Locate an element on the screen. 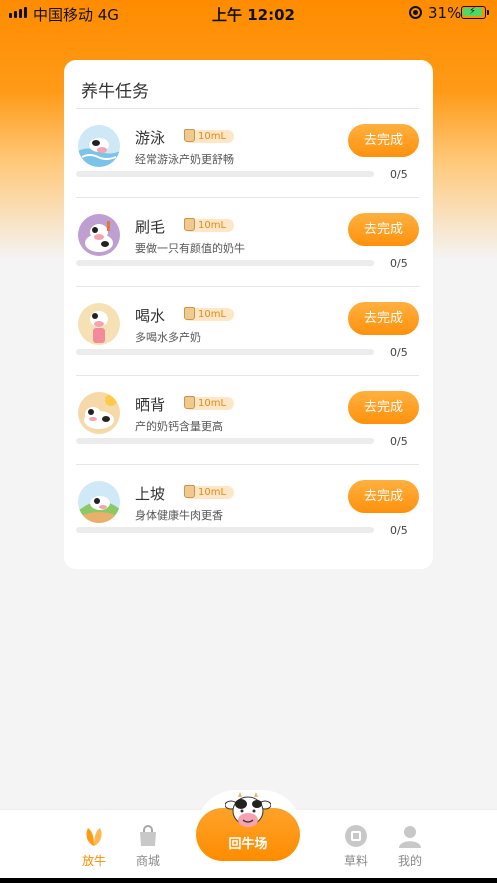  task-description: 要做一只有颜值的奶牛 is located at coordinates (190, 248).